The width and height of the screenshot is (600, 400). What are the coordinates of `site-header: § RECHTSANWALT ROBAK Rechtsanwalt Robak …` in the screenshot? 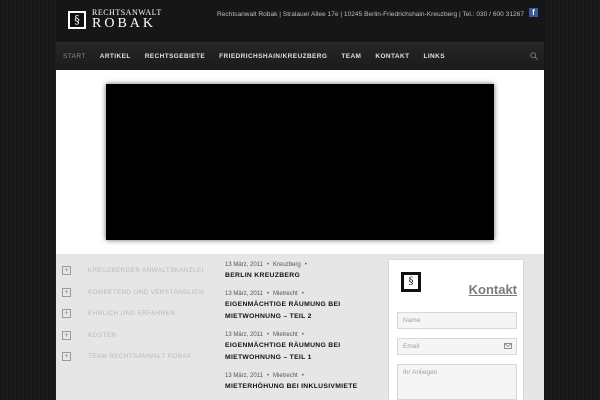 It's located at (300, 21).